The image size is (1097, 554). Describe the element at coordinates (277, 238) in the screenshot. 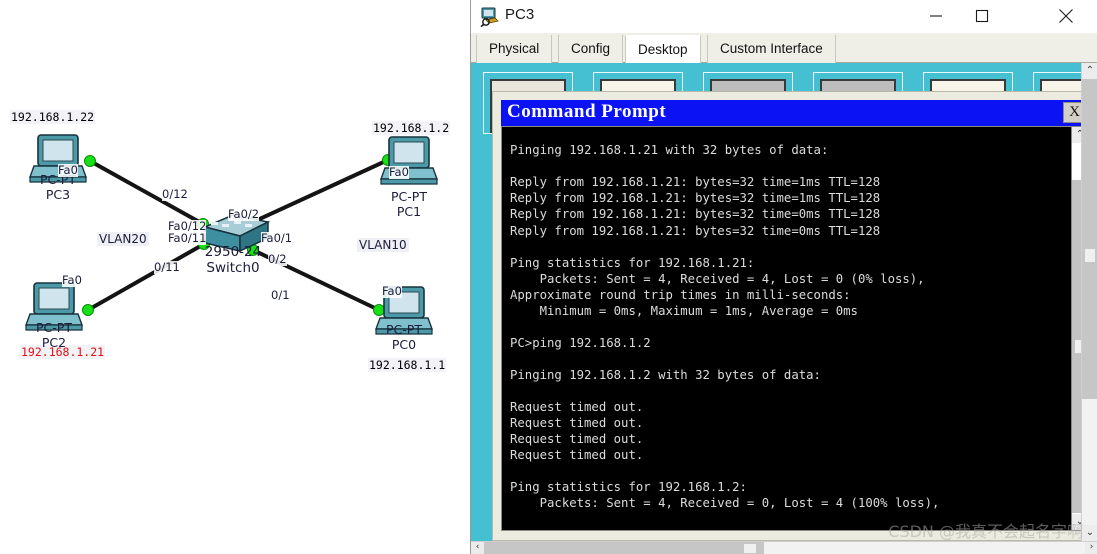

I see `port-label-switch-fa0-1: Fa0/1` at that location.